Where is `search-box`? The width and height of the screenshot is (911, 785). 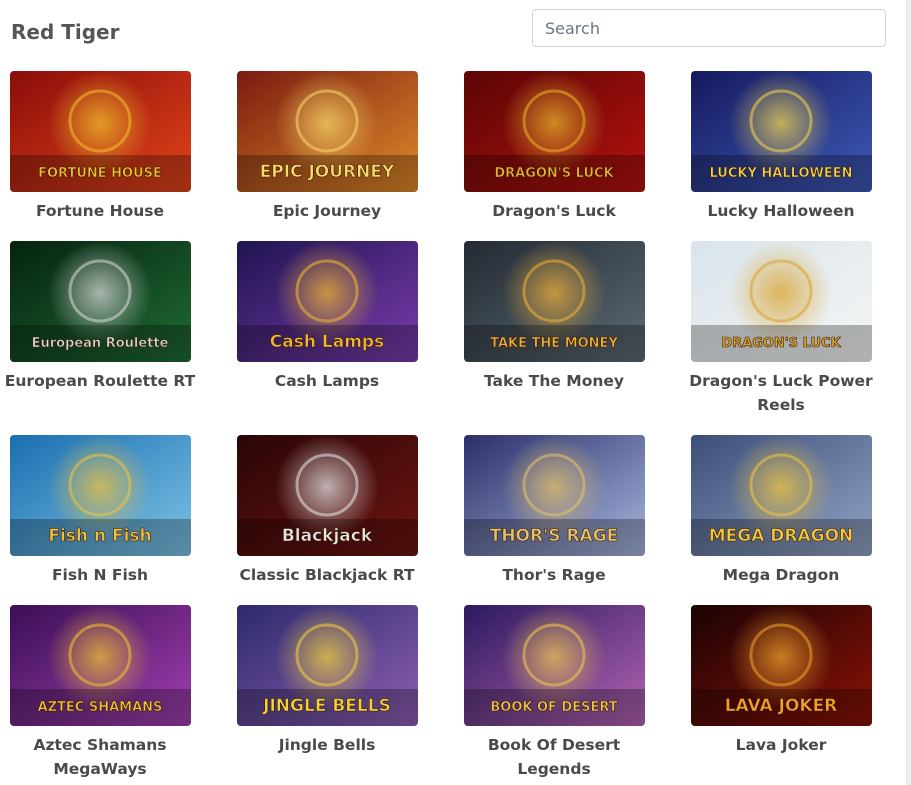 search-box is located at coordinates (709, 28).